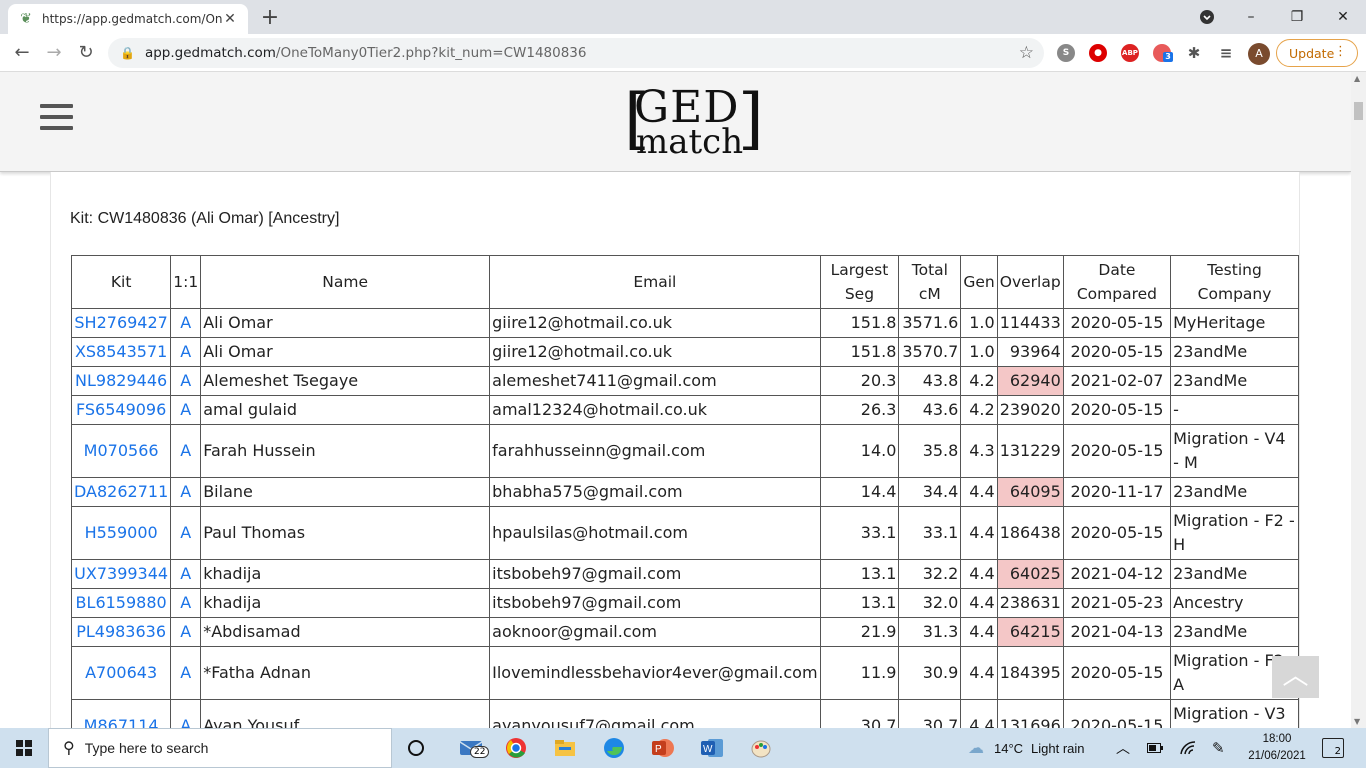 The image size is (1366, 768). What do you see at coordinates (663, 748) in the screenshot?
I see `powerpoint-icon: P` at bounding box center [663, 748].